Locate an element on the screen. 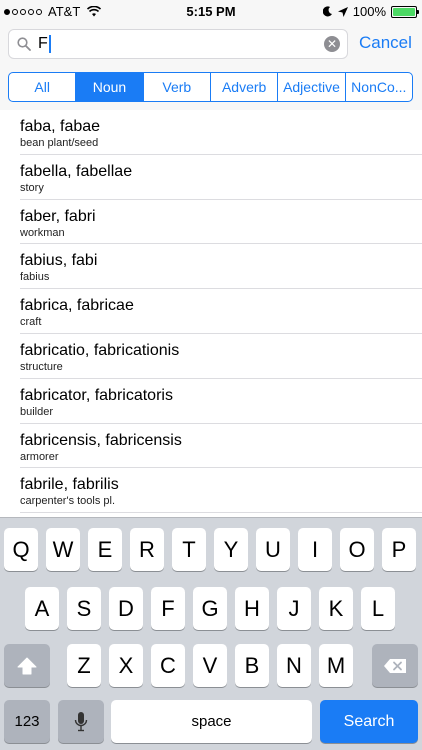 The width and height of the screenshot is (422, 750). key-p: P is located at coordinates (399, 549).